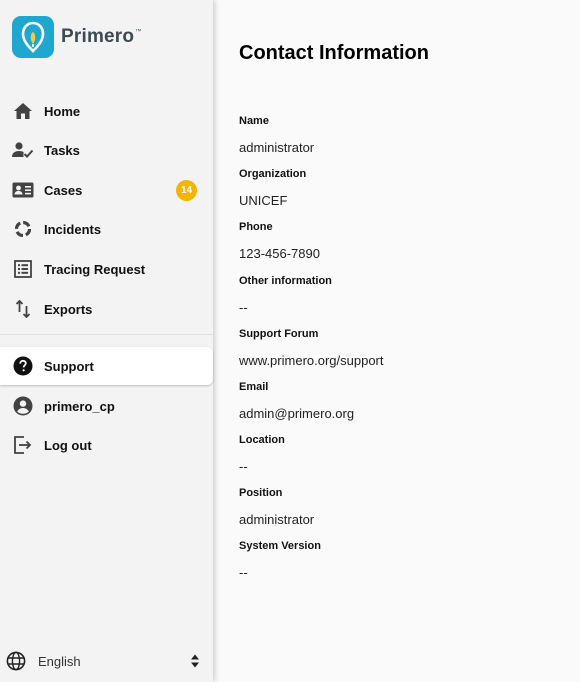  Describe the element at coordinates (62, 150) in the screenshot. I see `sidebar-item-label: Tasks` at that location.